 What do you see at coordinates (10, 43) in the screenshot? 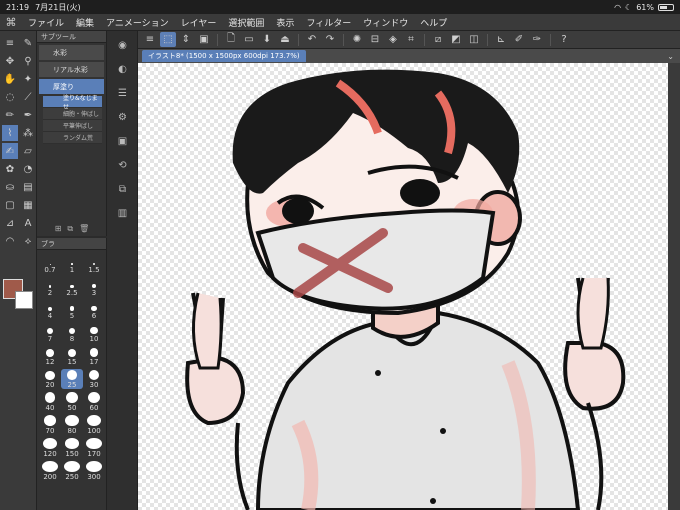
I see `menu-toggle-icon: ≡` at bounding box center [10, 43].